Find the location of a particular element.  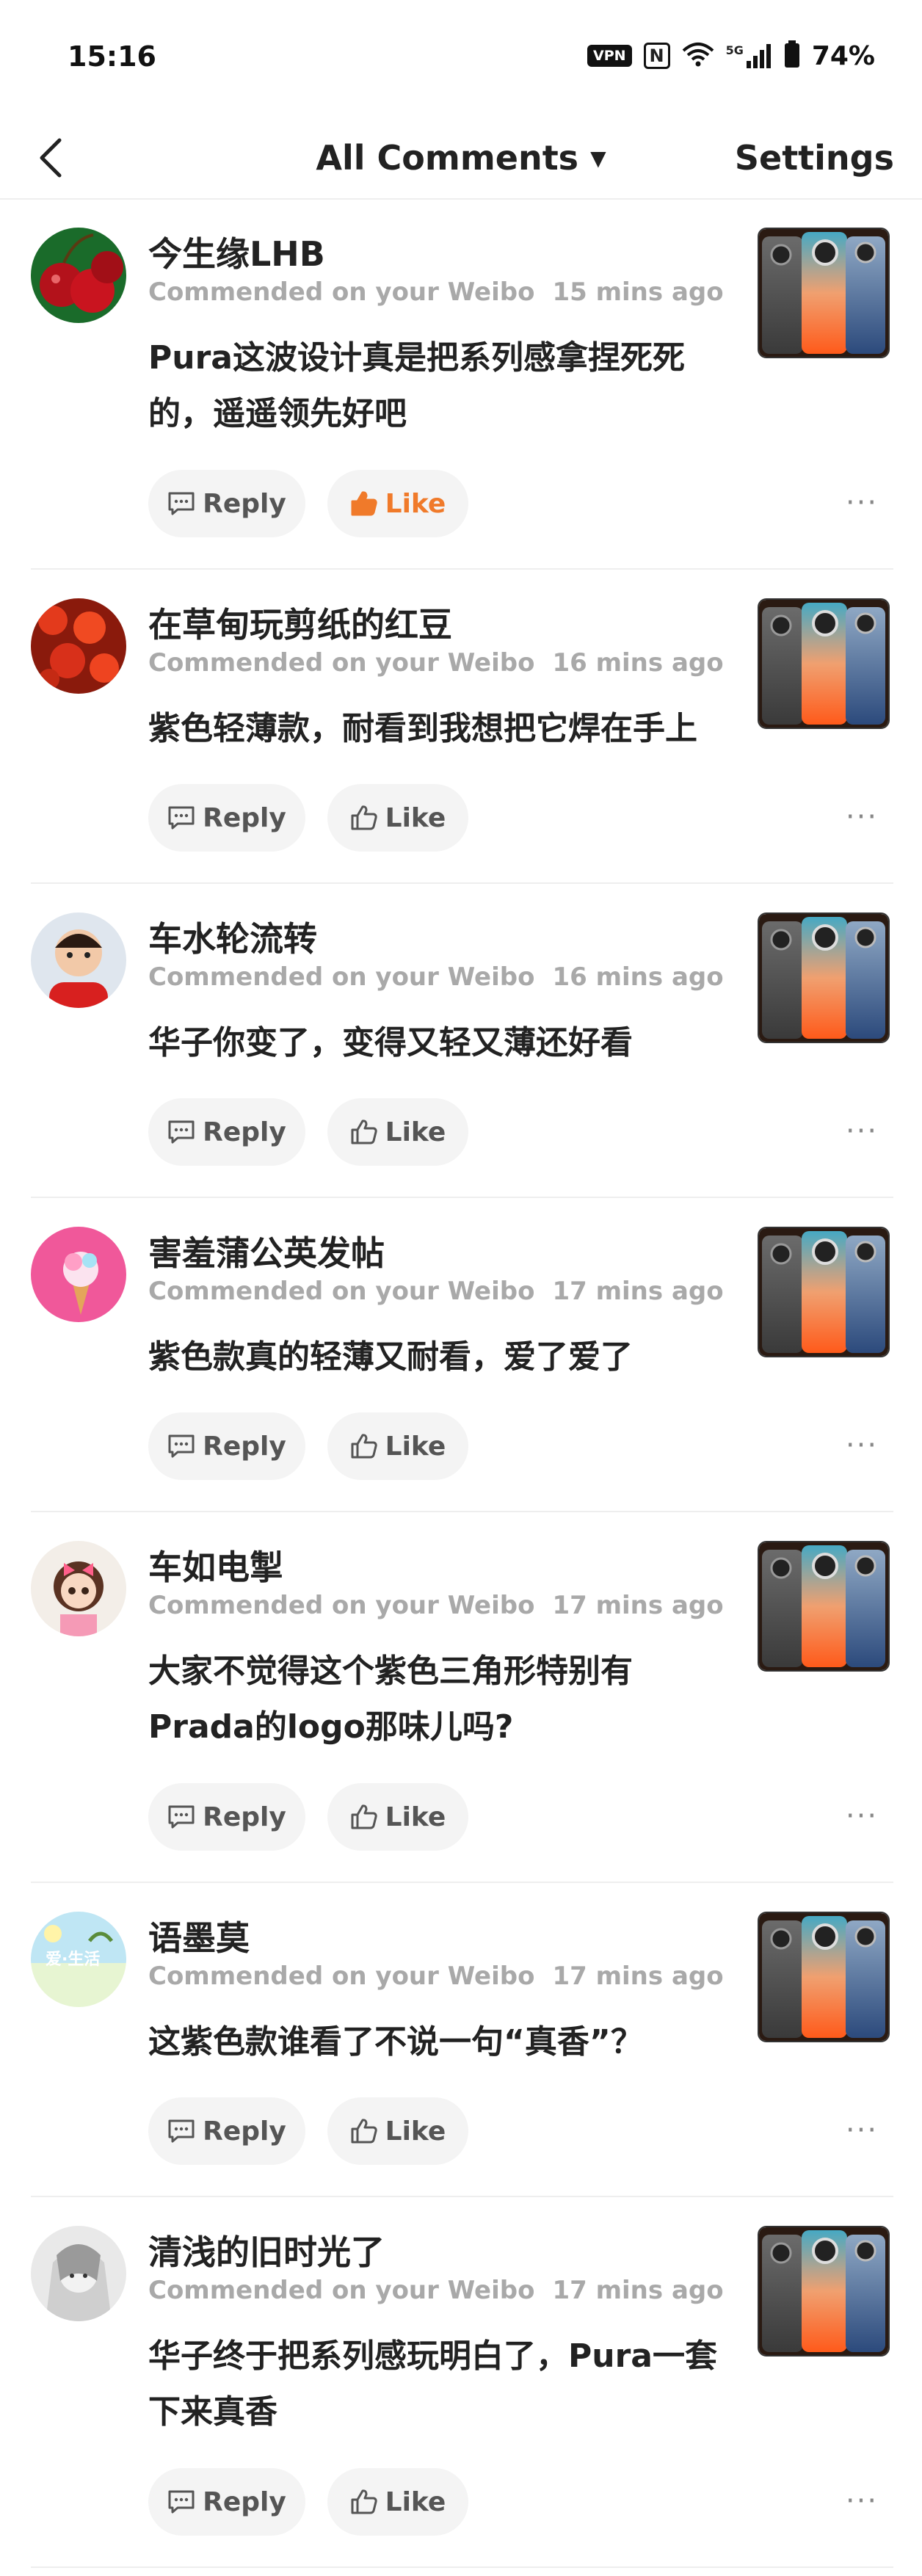

comment-text: 紫色款真的轻薄又耐看，爱了爱了 is located at coordinates (390, 1357).